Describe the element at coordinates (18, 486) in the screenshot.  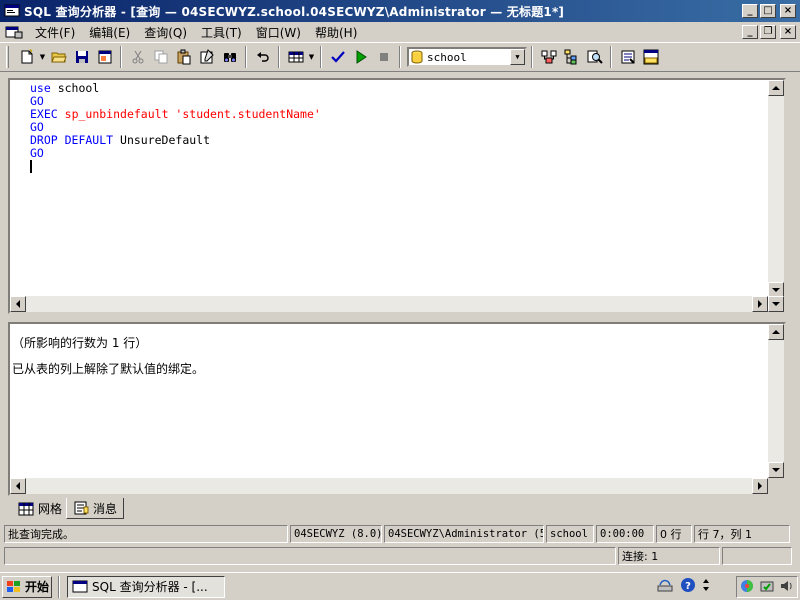
I see `results-scroll-left-button` at that location.